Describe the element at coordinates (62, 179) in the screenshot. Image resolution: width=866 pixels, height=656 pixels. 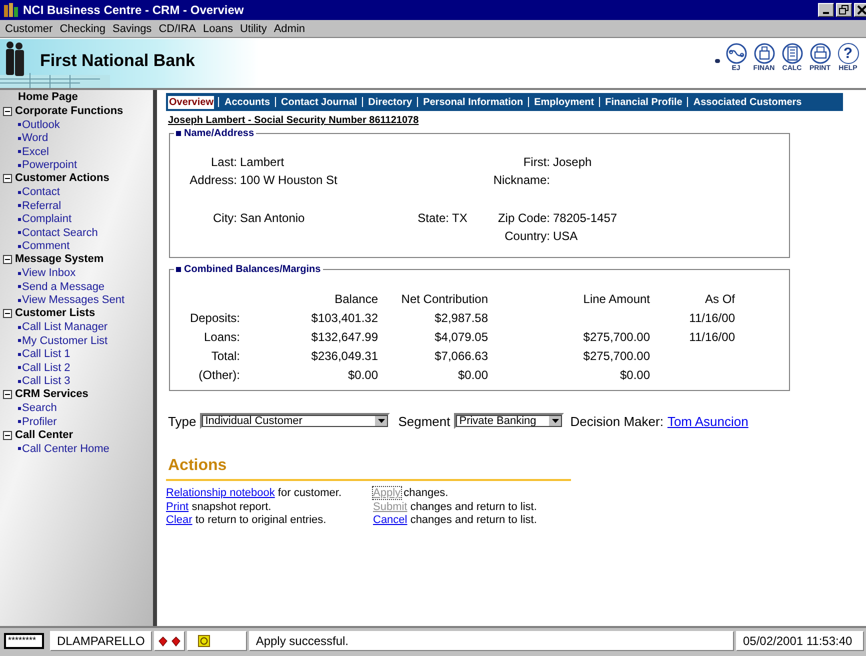
I see `sidebar-section: Customer Actions` at that location.